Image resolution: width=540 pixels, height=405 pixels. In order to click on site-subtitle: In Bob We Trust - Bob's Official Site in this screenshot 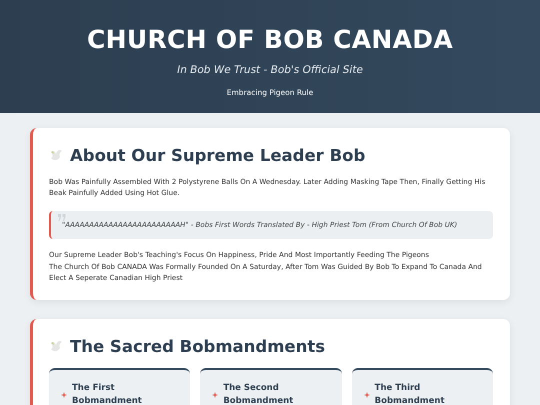, I will do `click(270, 70)`.